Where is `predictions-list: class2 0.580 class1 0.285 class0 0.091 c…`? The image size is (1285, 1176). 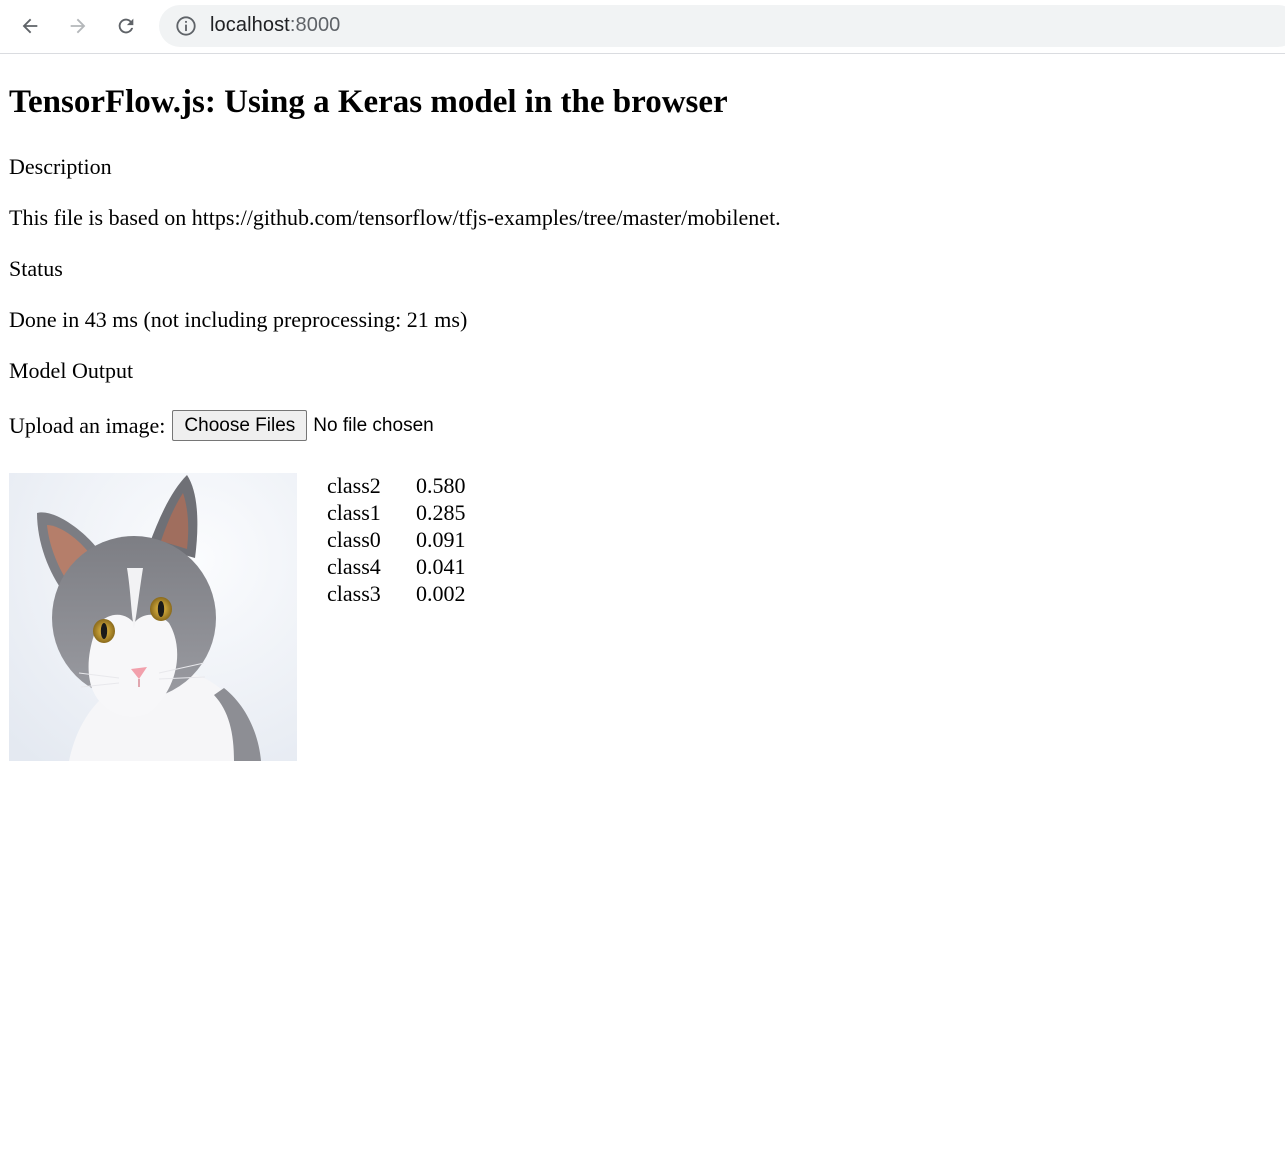 predictions-list: class2 0.580 class1 0.285 class0 0.091 c… is located at coordinates (396, 539).